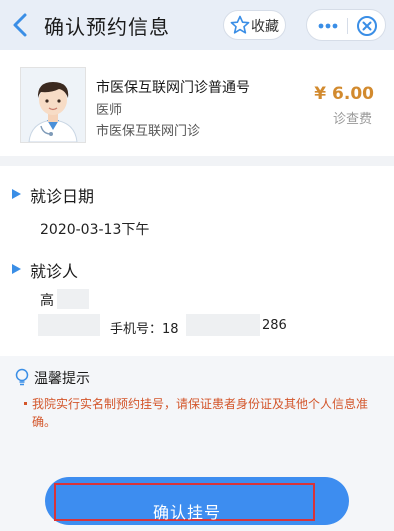 The image size is (394, 531). I want to click on more-button, so click(328, 26).